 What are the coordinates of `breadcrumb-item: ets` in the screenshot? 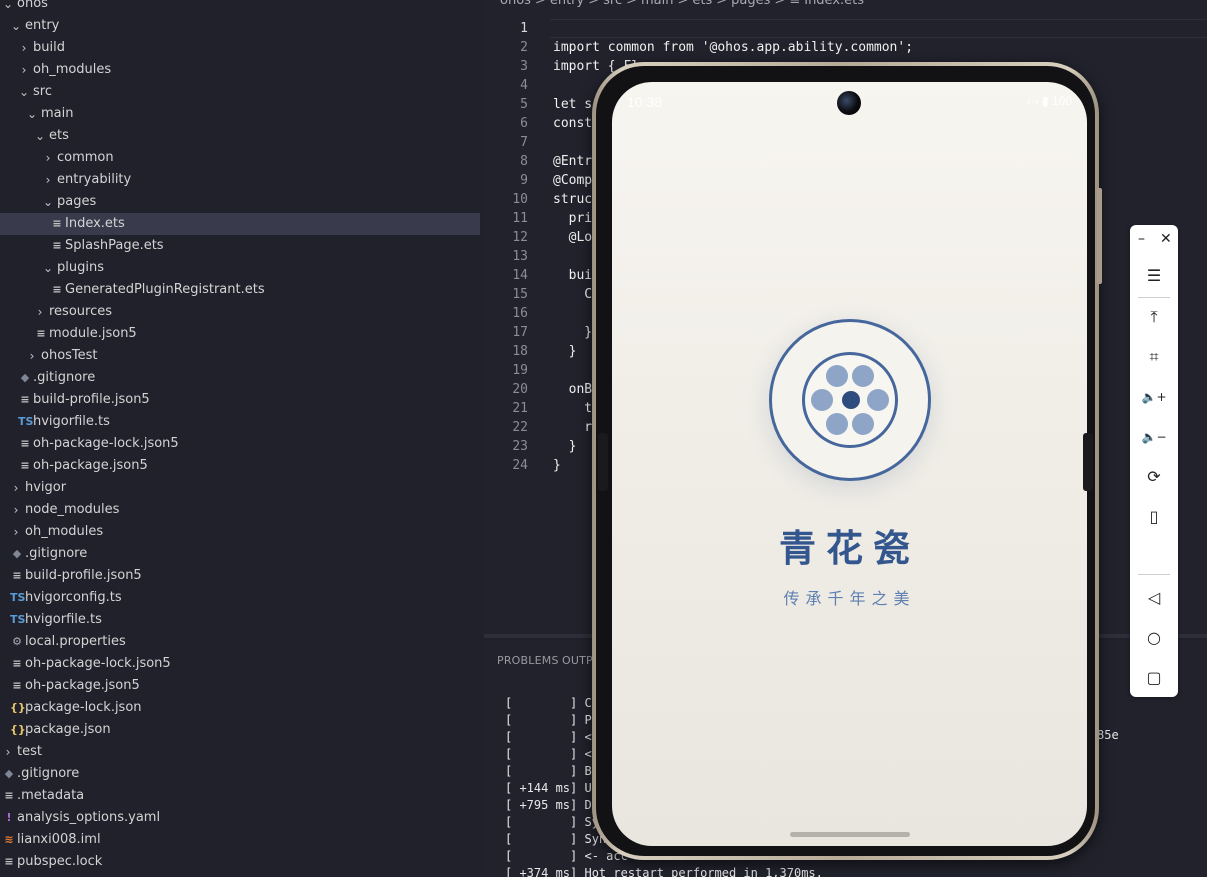 It's located at (702, 4).